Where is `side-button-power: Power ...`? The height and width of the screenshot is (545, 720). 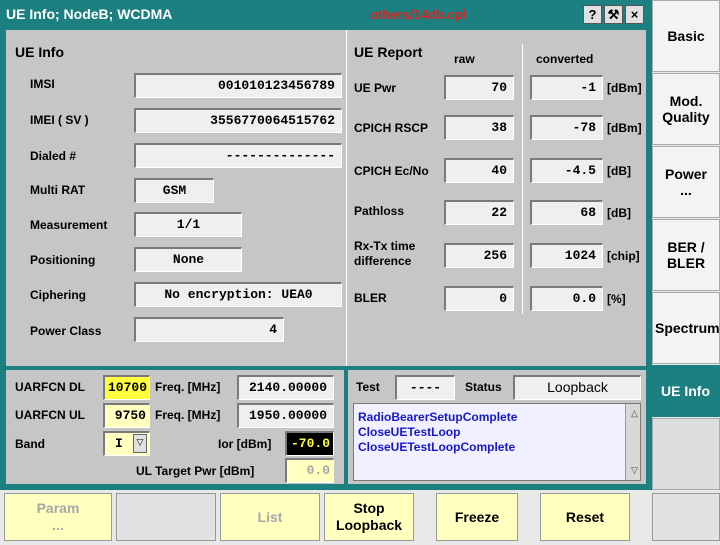 side-button-power: Power ... is located at coordinates (686, 182).